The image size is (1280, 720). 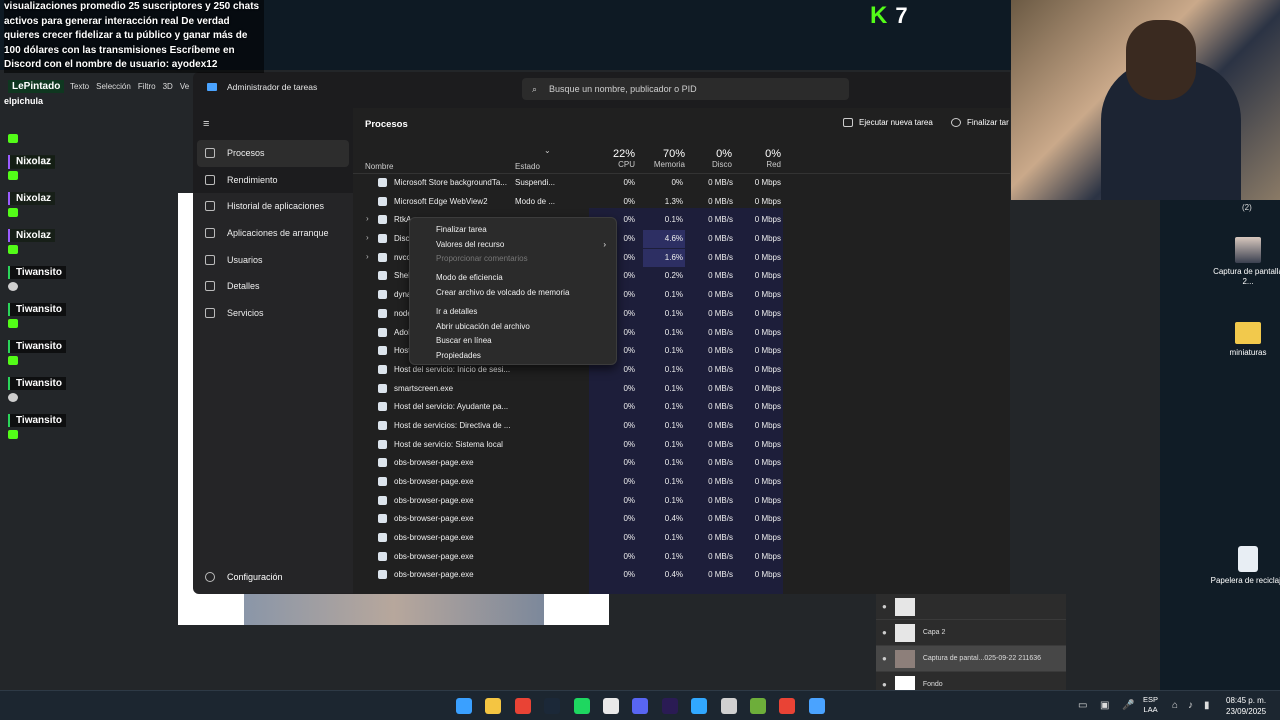 I want to click on context-menu-item: Finalizar tarea, so click(x=513, y=229).